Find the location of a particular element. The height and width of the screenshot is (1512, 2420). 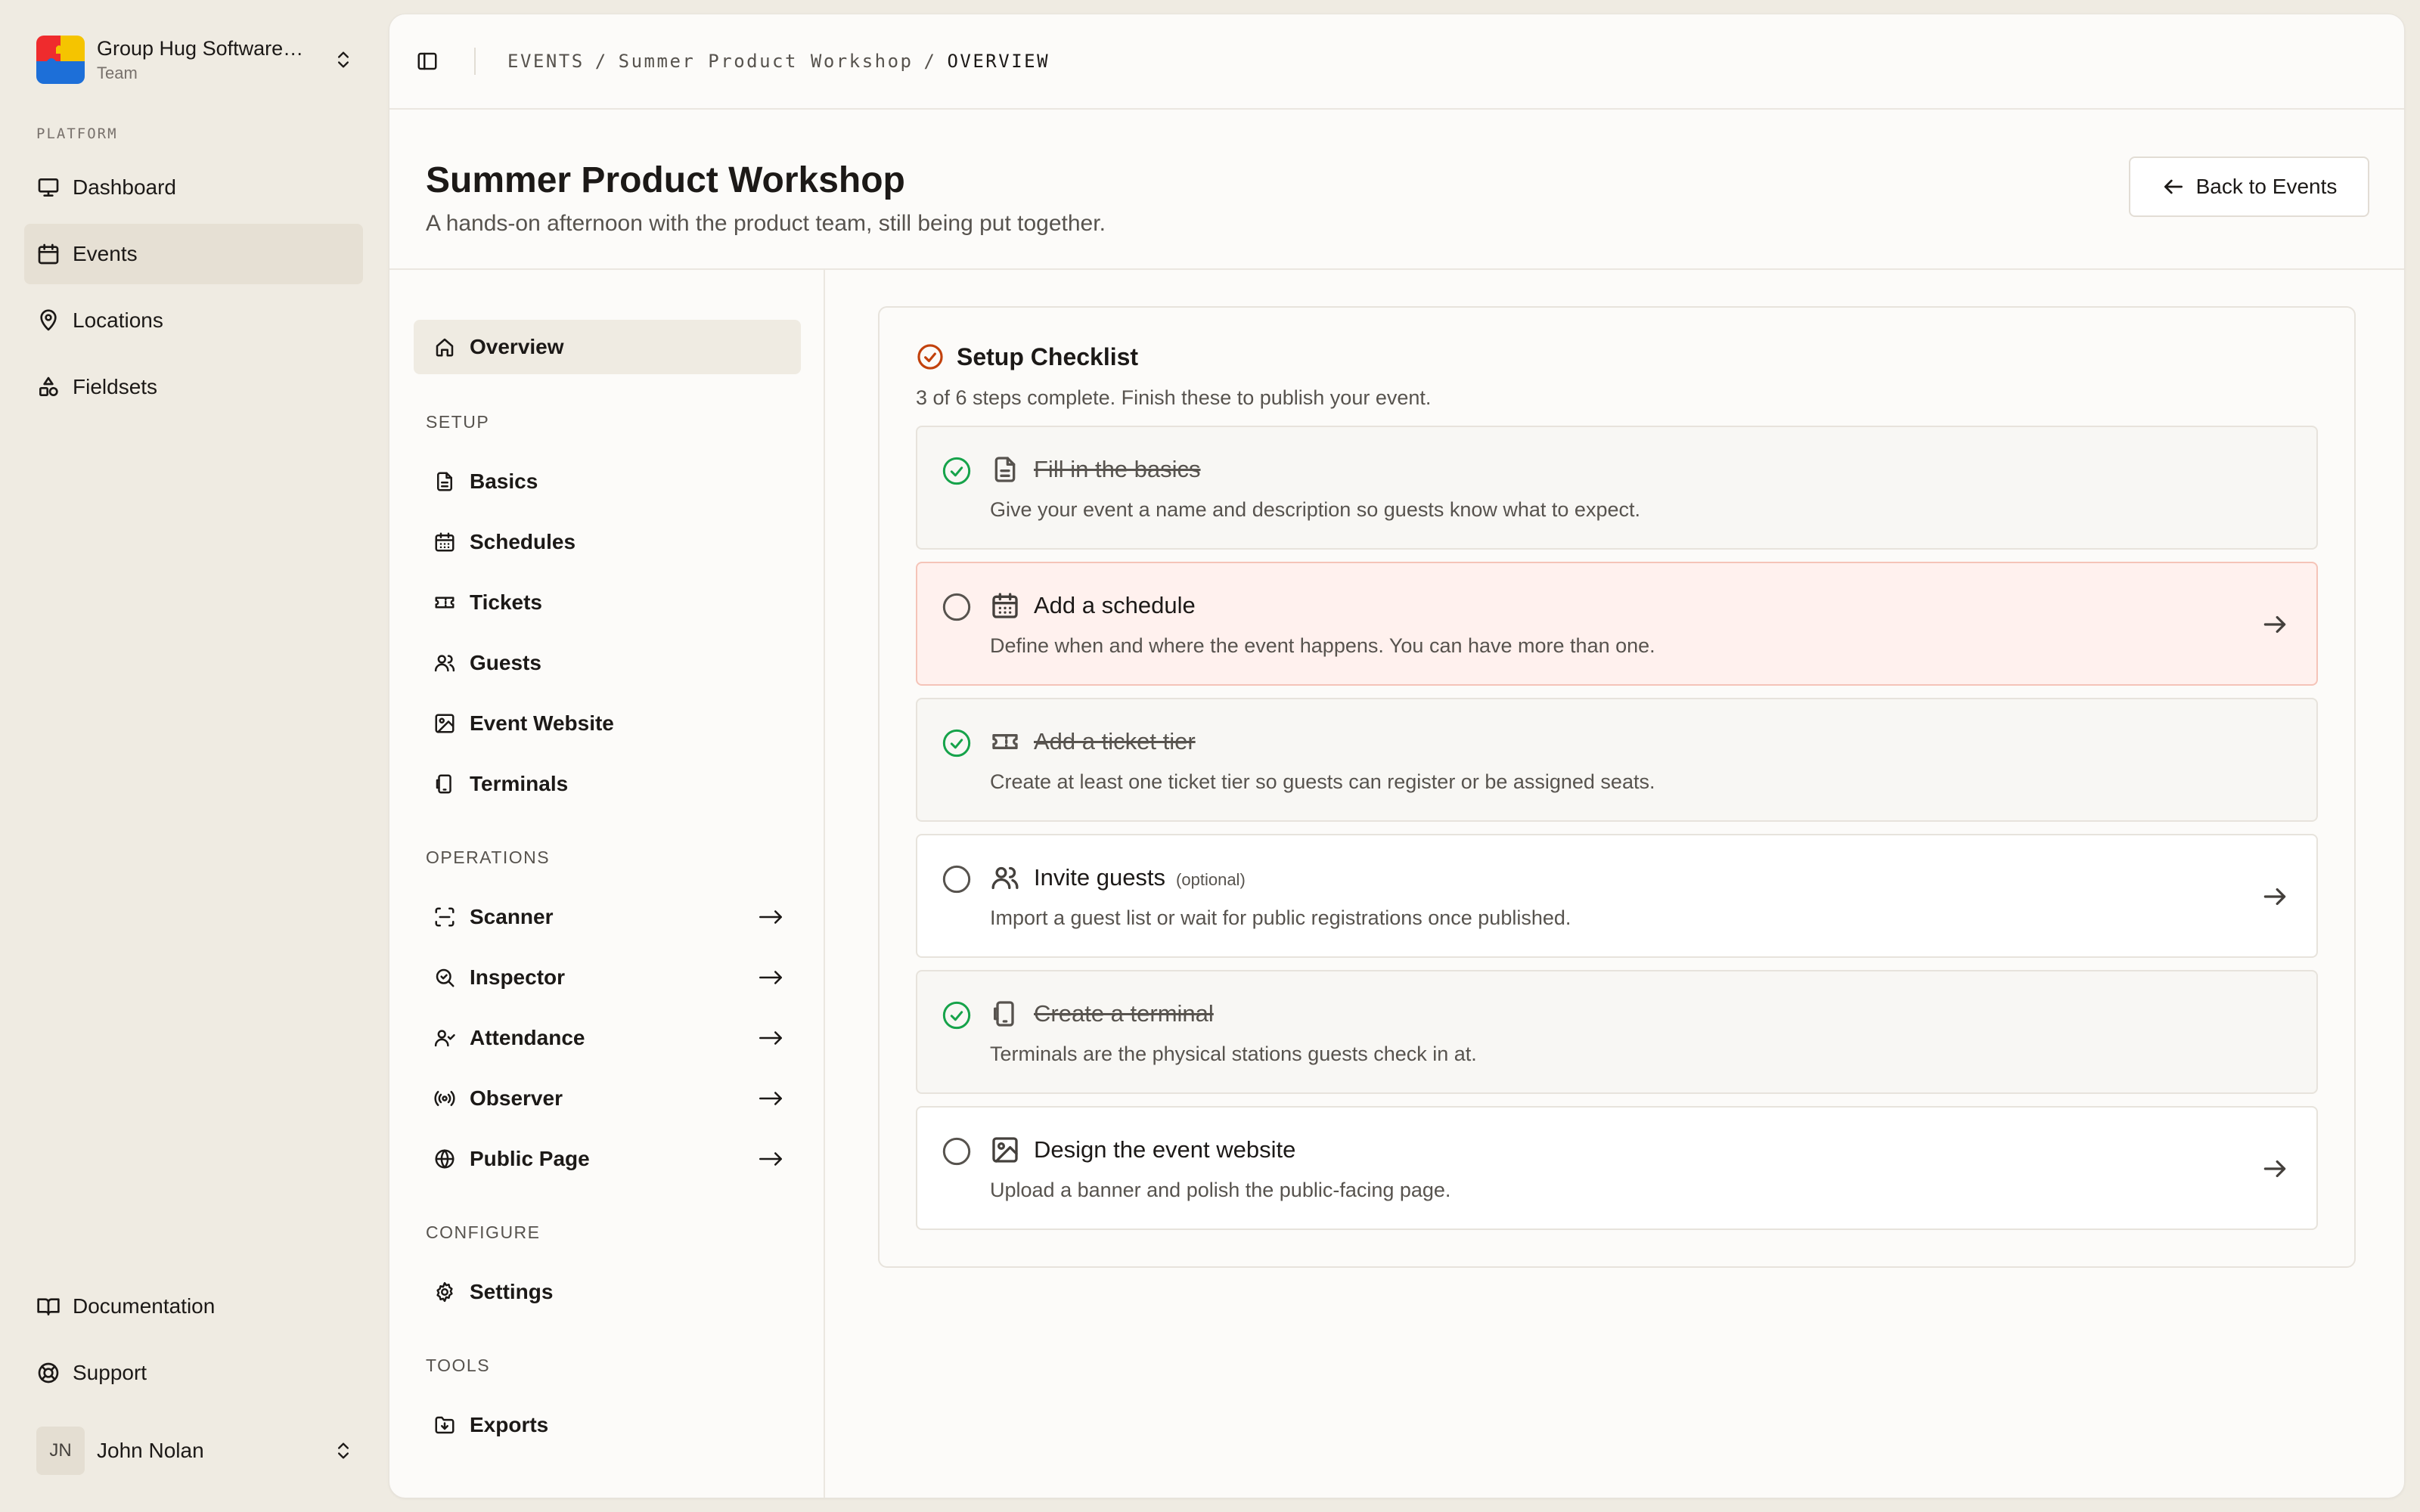

panel-left-icon is located at coordinates (427, 61).